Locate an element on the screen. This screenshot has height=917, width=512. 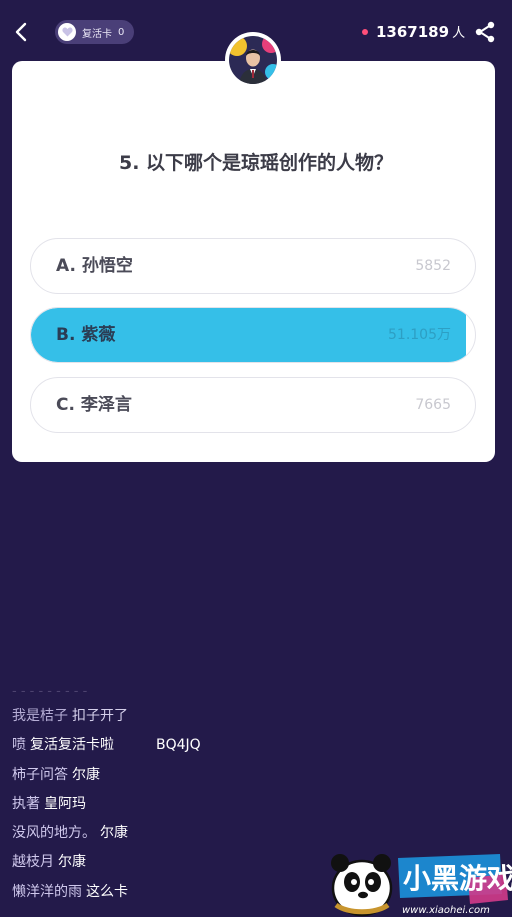
heart-icon is located at coordinates (67, 32).